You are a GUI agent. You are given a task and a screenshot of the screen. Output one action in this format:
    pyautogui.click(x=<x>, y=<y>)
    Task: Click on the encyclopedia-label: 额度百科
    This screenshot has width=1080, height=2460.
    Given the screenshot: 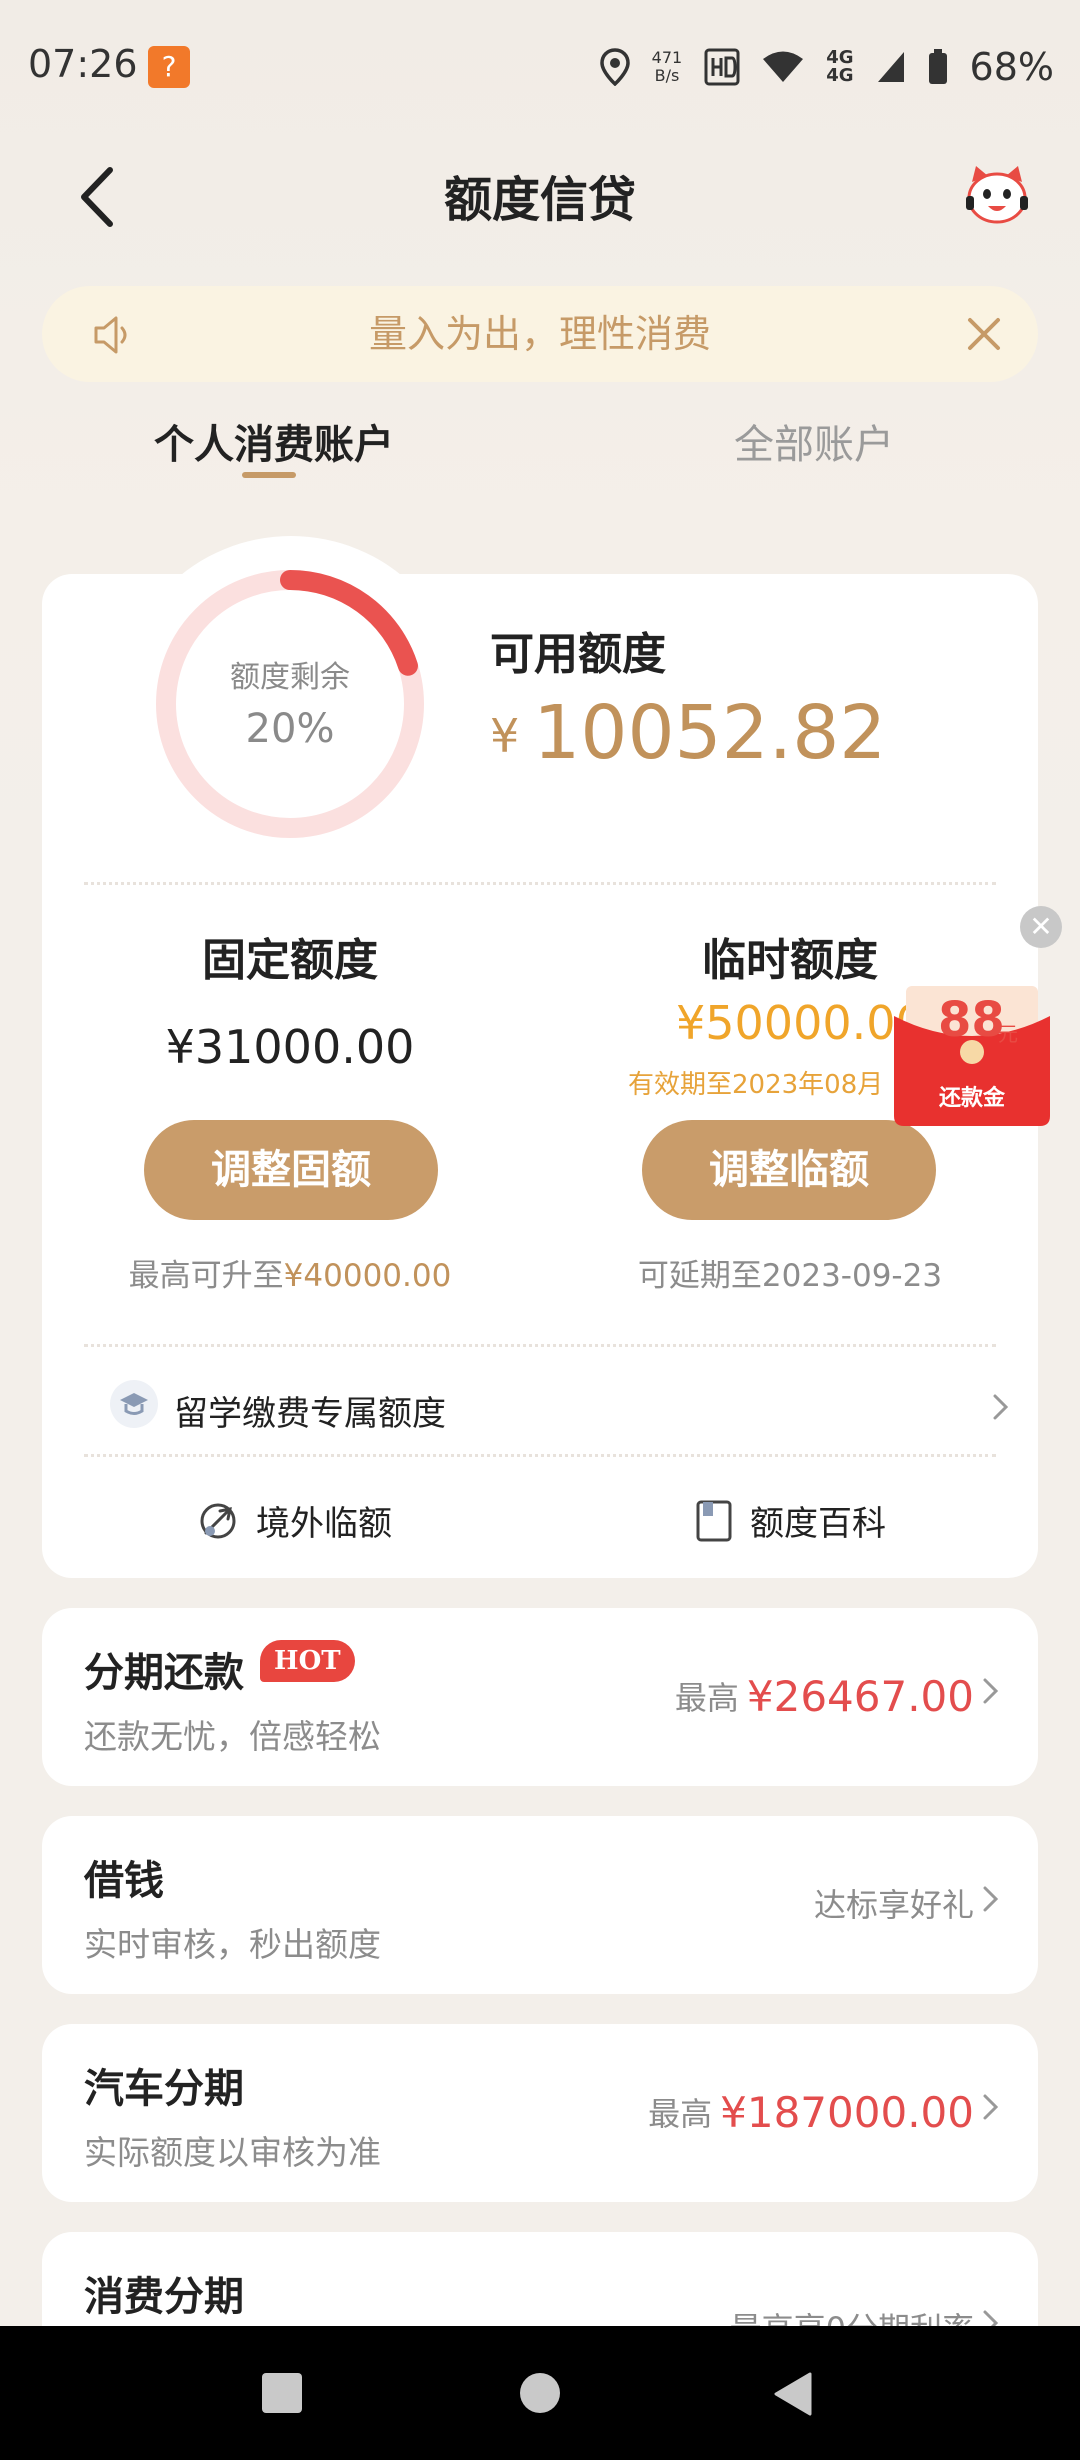 What is the action you would take?
    pyautogui.click(x=818, y=1524)
    